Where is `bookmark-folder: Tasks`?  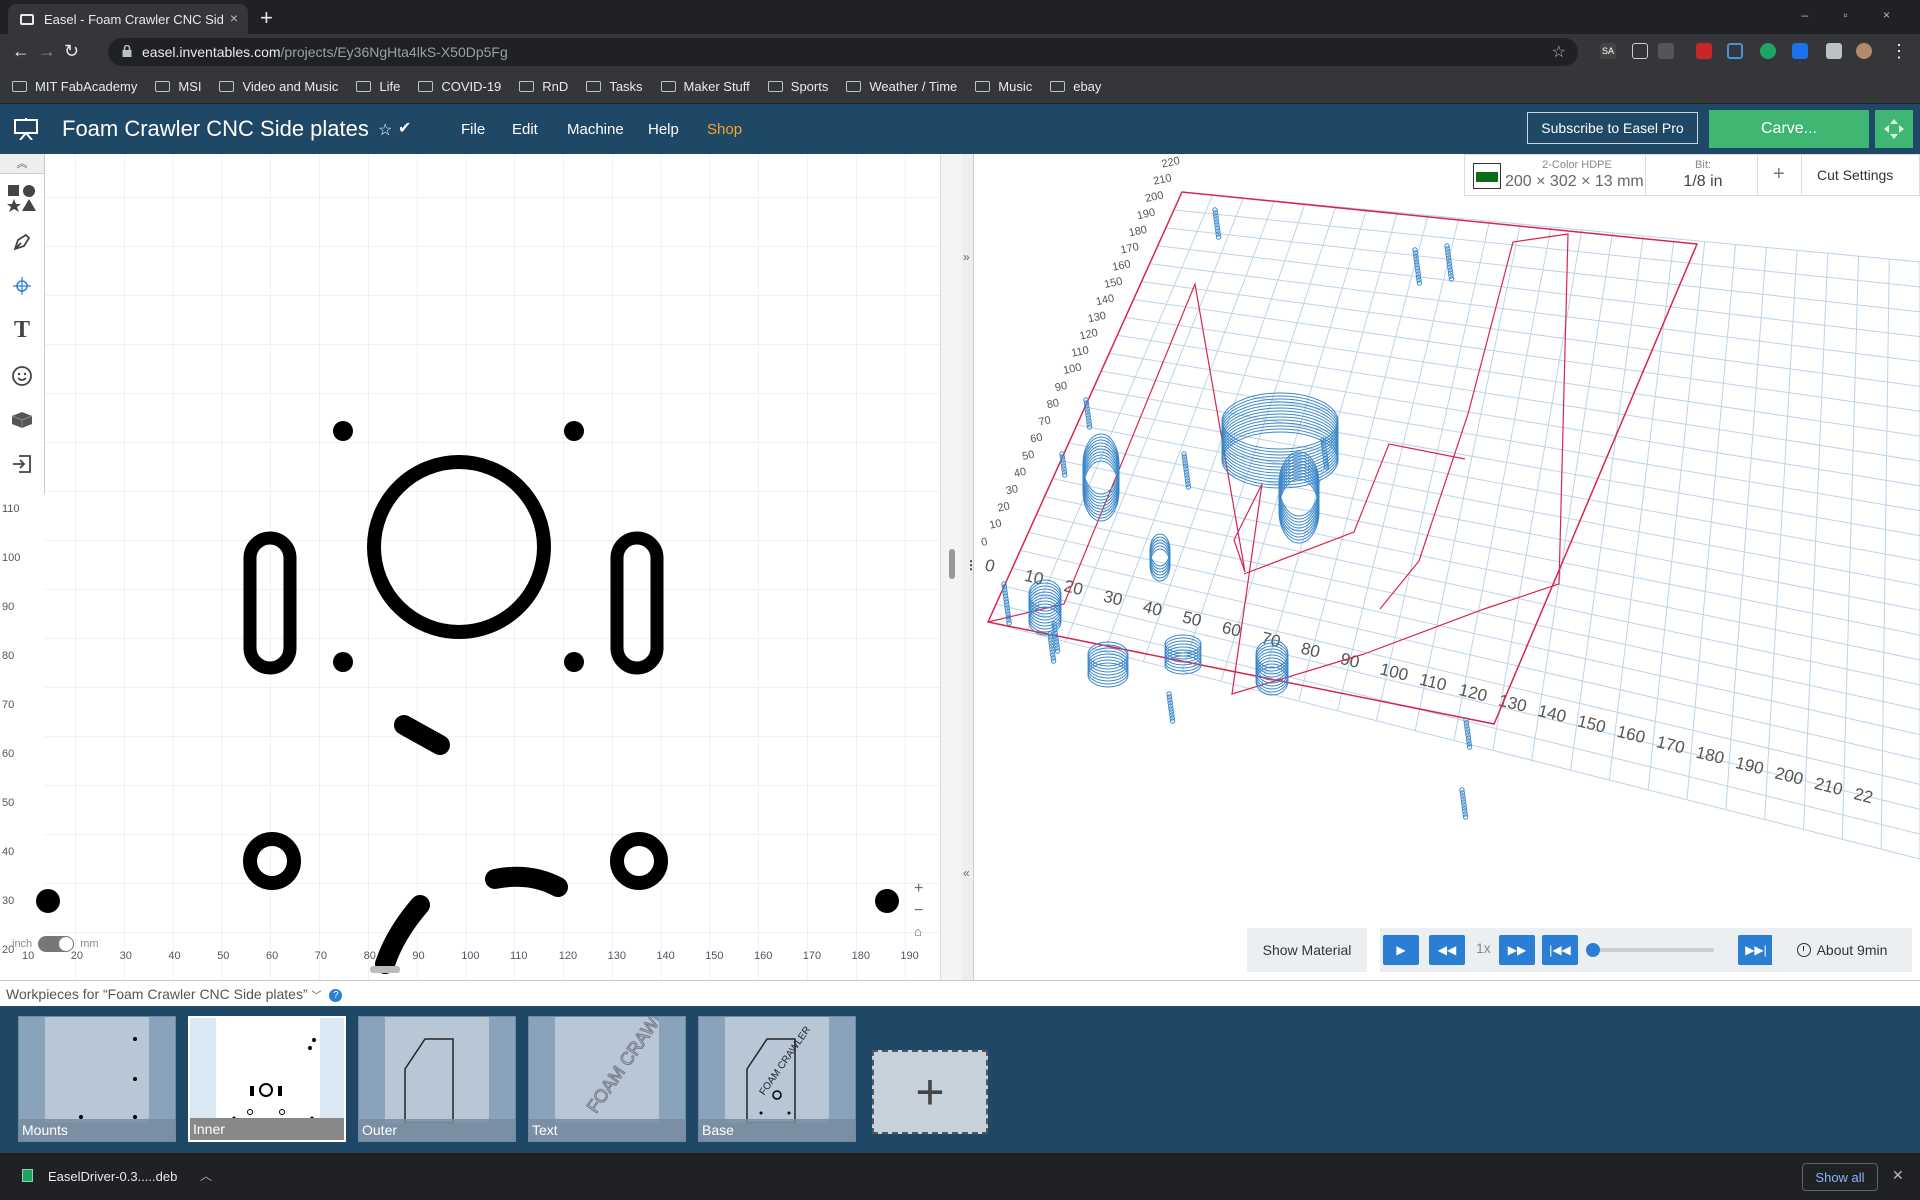
bookmark-folder: Tasks is located at coordinates (614, 86).